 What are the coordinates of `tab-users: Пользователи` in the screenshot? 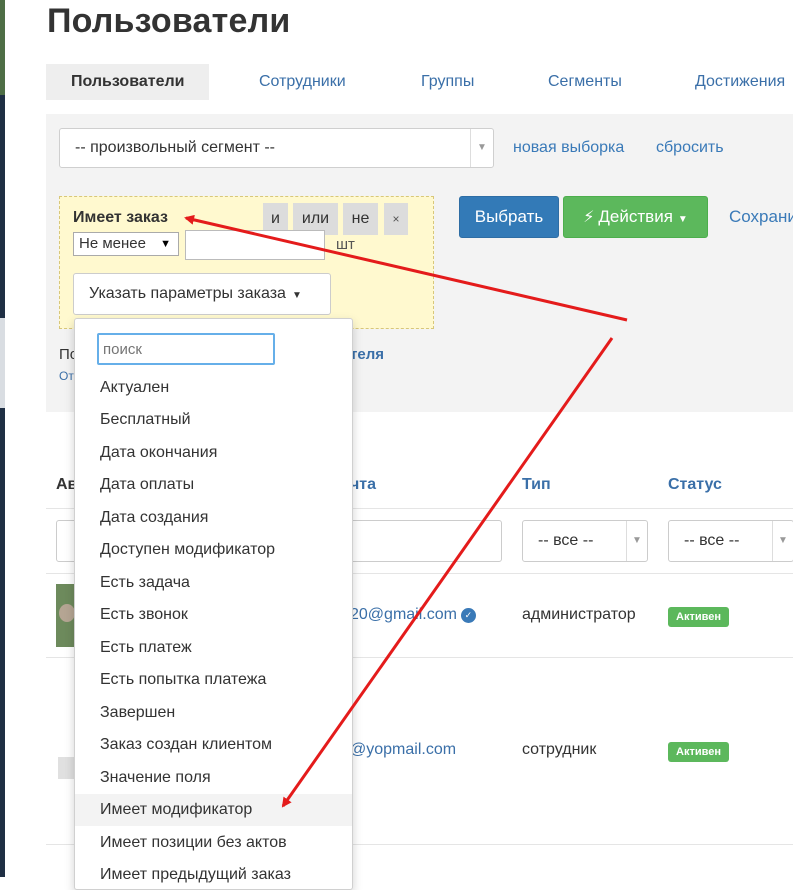 It's located at (128, 82).